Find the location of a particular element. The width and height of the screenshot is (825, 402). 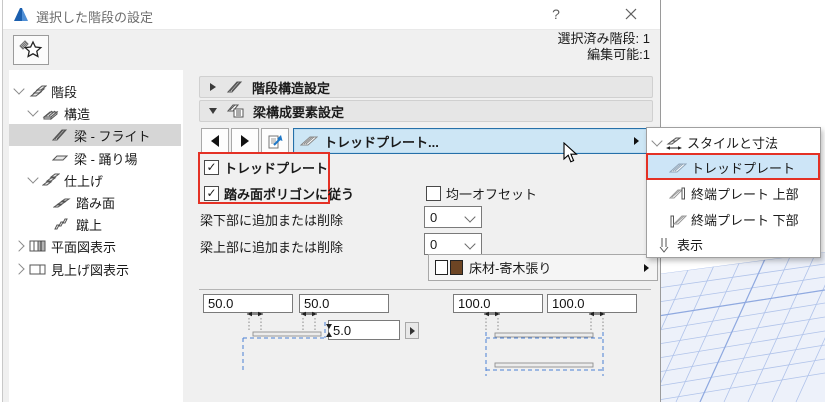

next-component-button is located at coordinates (245, 141).